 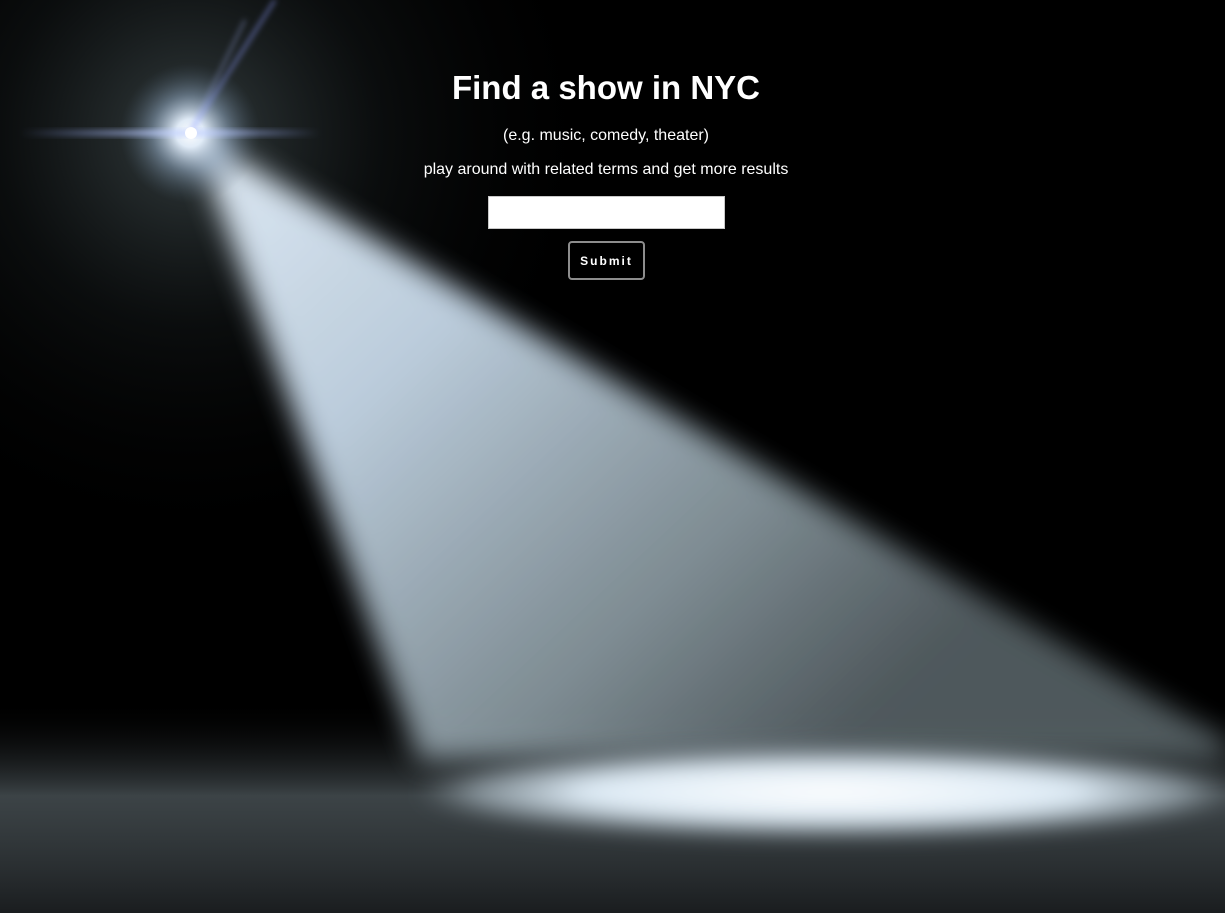 What do you see at coordinates (606, 135) in the screenshot?
I see `category-hint: (e.g. music, comedy, theater)` at bounding box center [606, 135].